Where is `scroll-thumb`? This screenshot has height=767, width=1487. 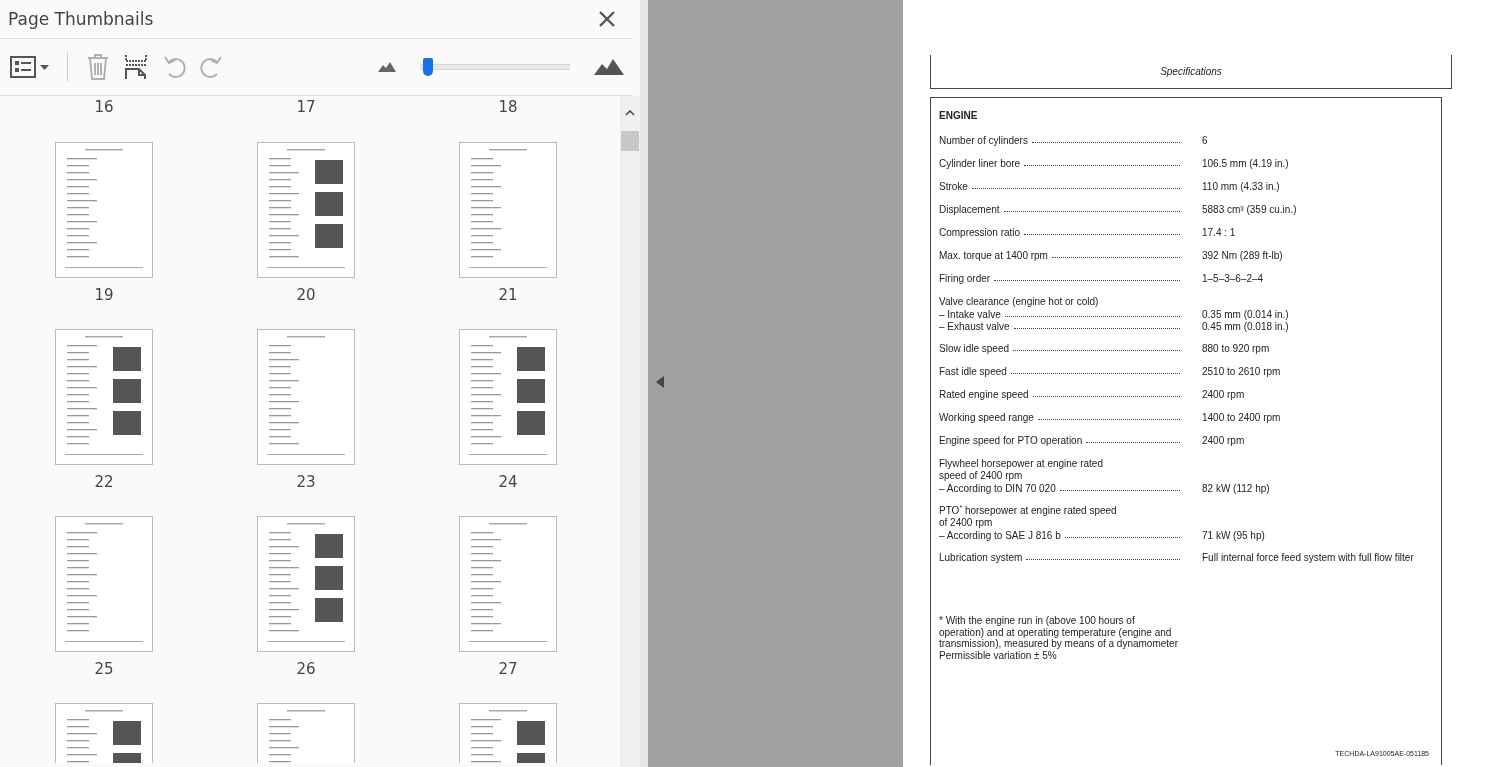 scroll-thumb is located at coordinates (630, 141).